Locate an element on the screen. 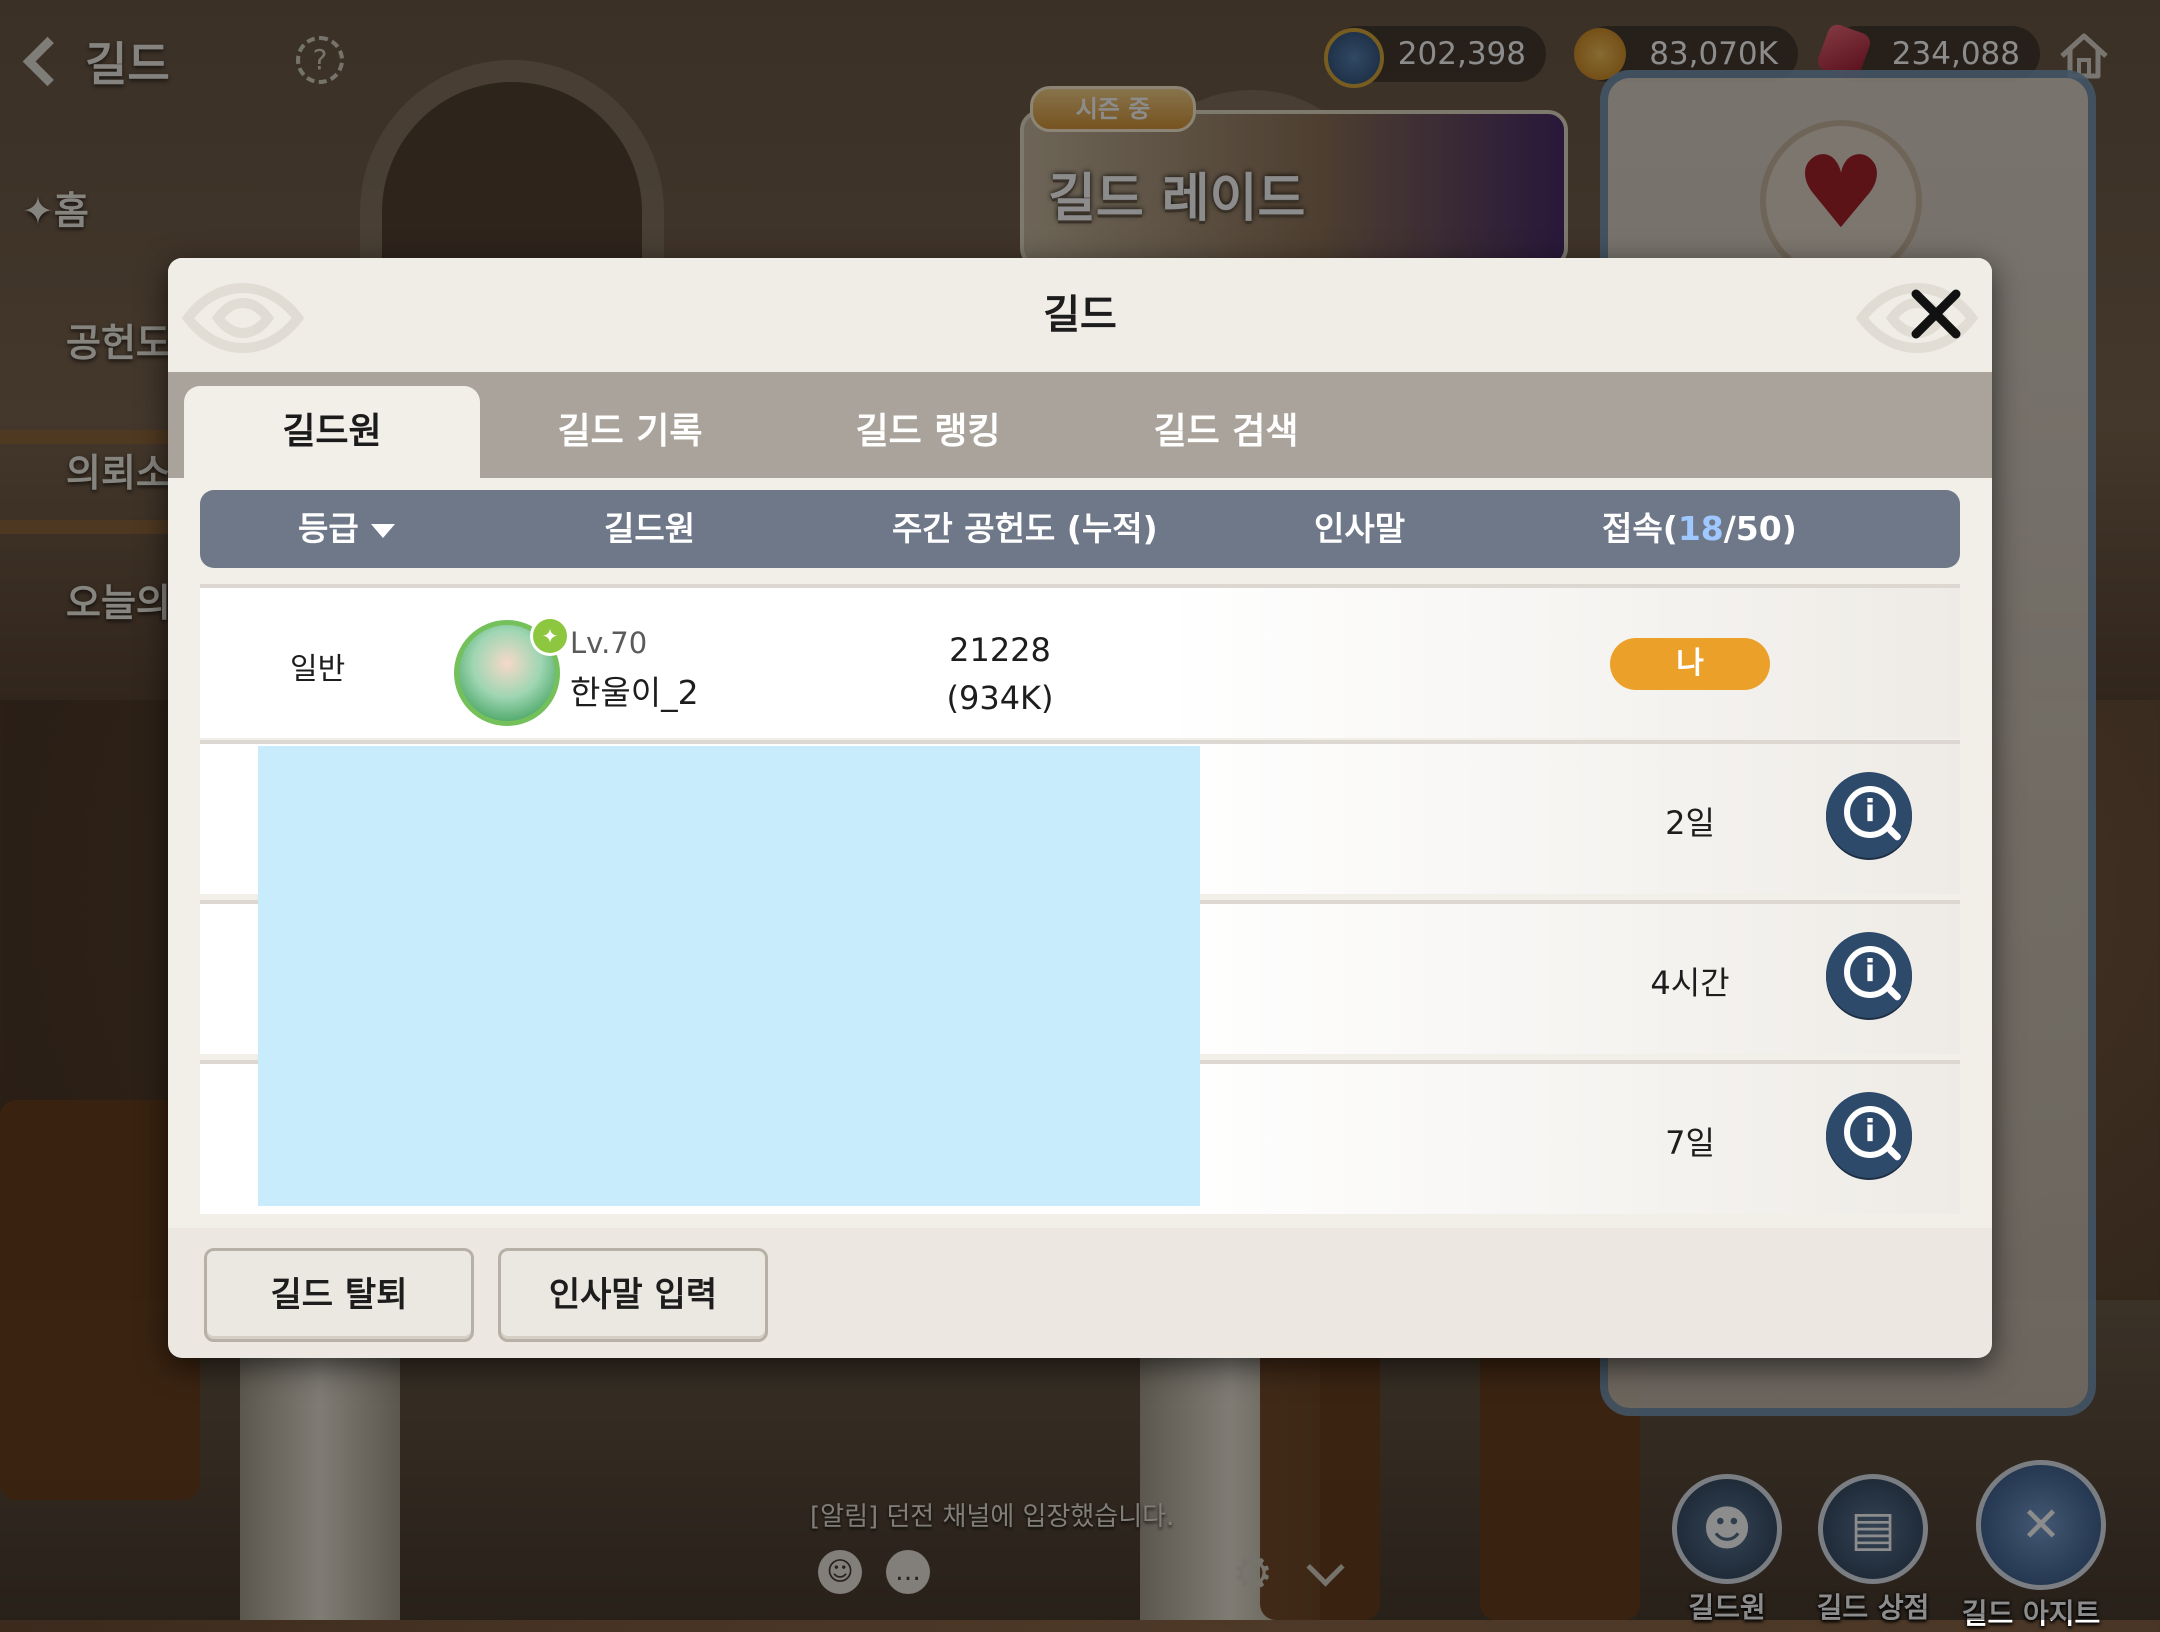 Image resolution: width=2160 pixels, height=1632 pixels. sort-down-icon is located at coordinates (382, 530).